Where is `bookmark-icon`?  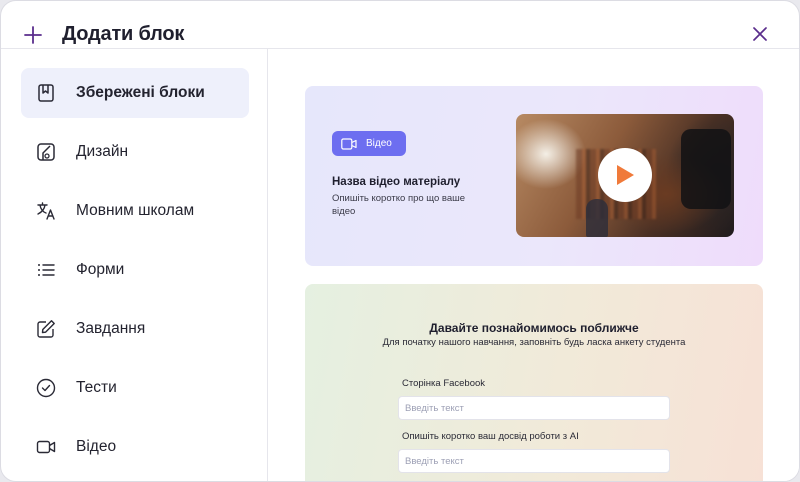 bookmark-icon is located at coordinates (46, 93).